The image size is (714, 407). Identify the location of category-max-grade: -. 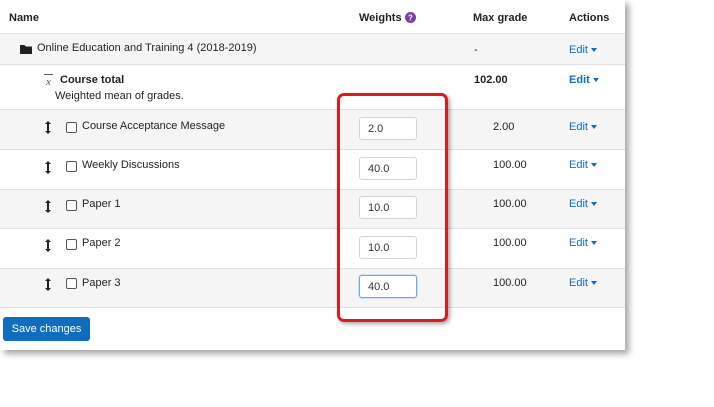
(476, 50).